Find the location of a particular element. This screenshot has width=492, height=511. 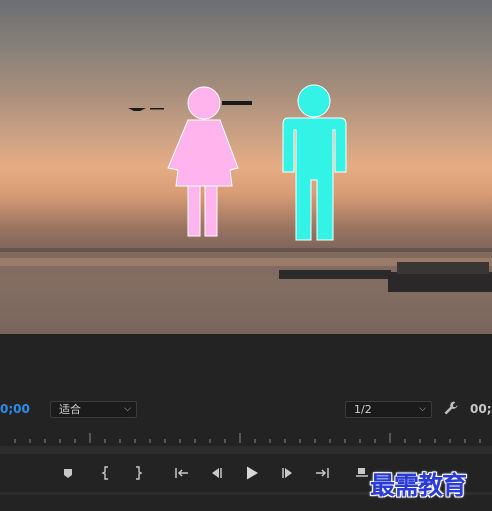

fit-zoom-dropdown: 适合 ⌵ is located at coordinates (93, 409).